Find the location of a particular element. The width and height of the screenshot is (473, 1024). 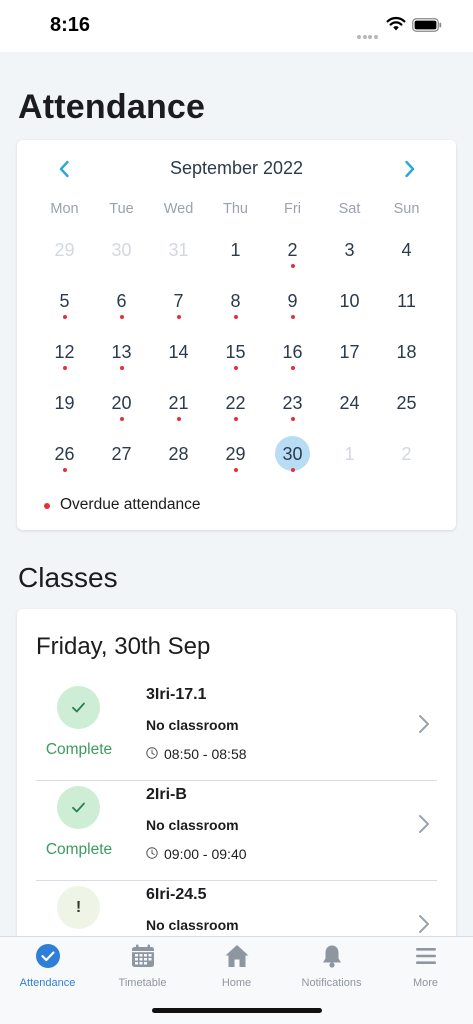

calendar-day: 24 is located at coordinates (349, 403).